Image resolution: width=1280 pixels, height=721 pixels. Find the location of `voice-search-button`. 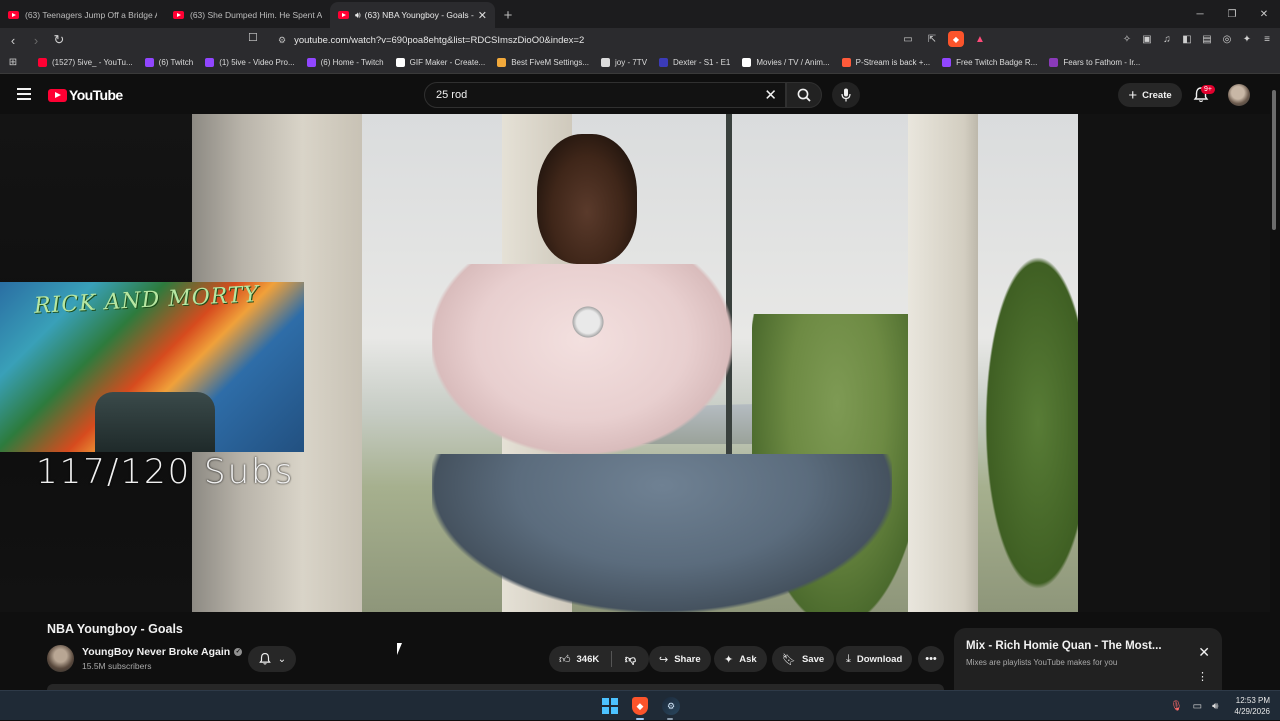

voice-search-button is located at coordinates (846, 95).